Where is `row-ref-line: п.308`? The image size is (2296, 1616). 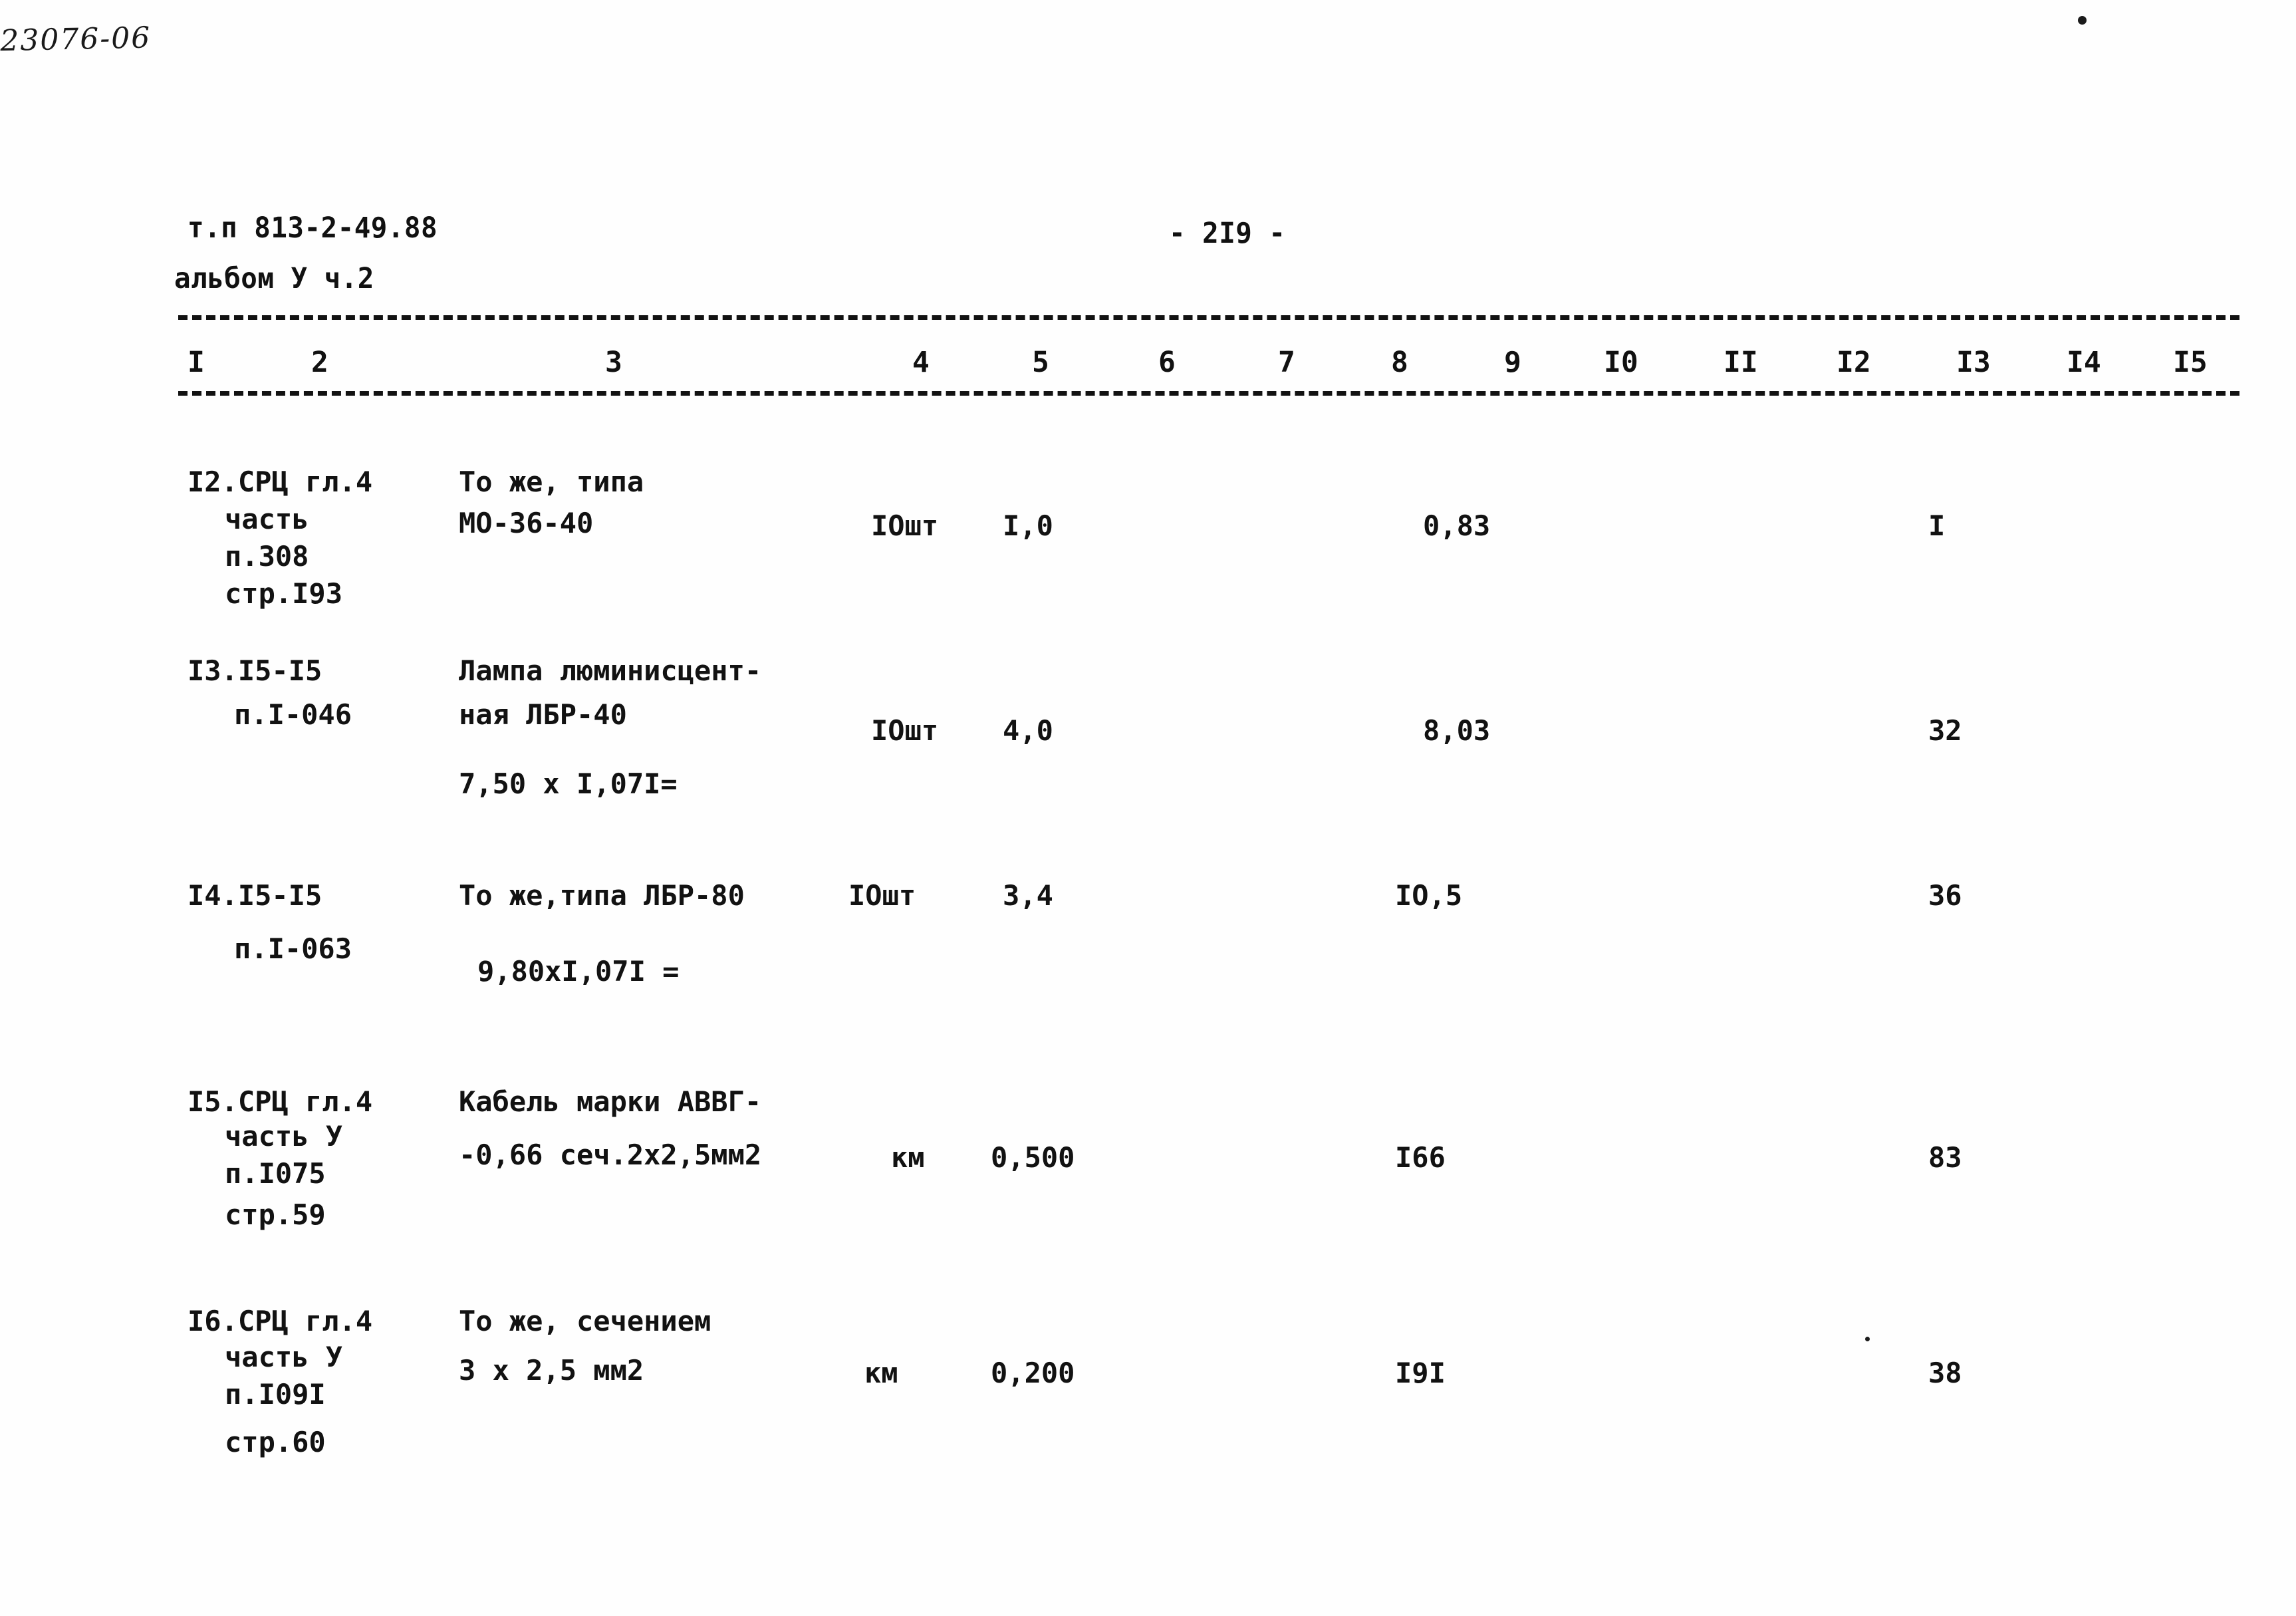
row-ref-line: п.308 is located at coordinates (267, 556).